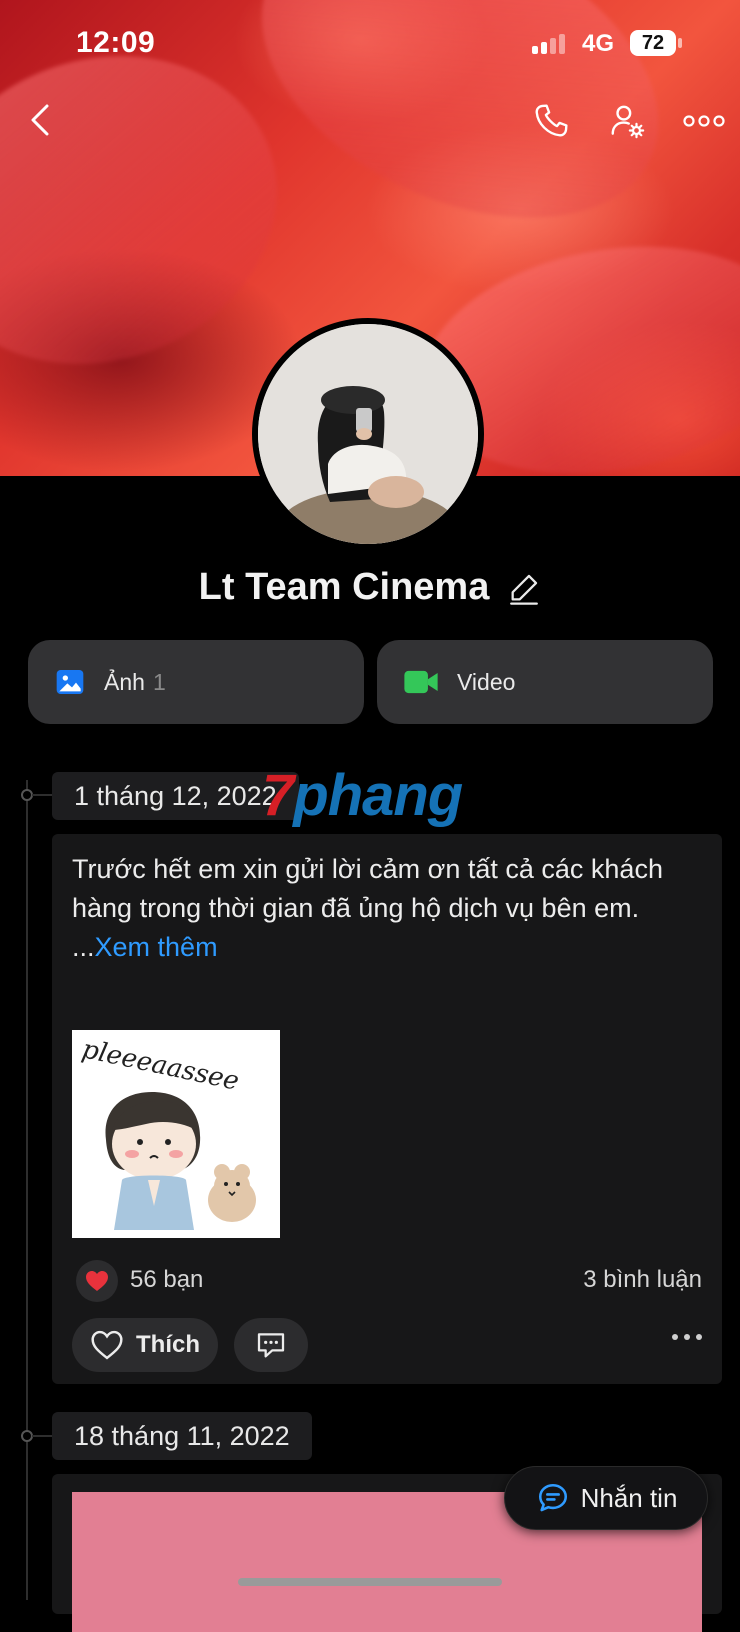  Describe the element at coordinates (159, 681) in the screenshot. I see `photos-count: 1` at that location.